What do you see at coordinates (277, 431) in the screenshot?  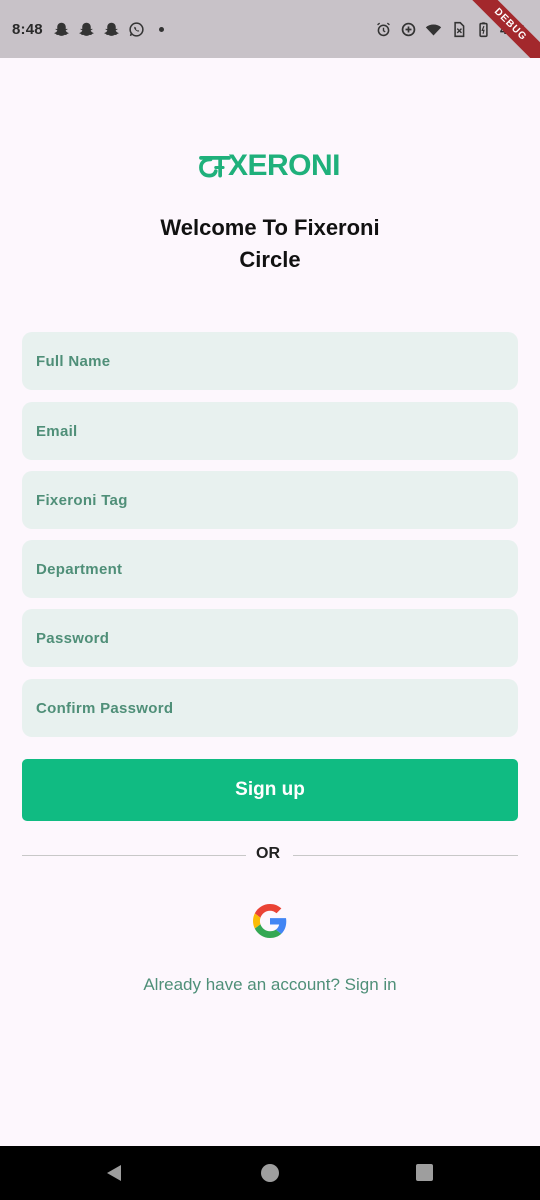 I see `email-input` at bounding box center [277, 431].